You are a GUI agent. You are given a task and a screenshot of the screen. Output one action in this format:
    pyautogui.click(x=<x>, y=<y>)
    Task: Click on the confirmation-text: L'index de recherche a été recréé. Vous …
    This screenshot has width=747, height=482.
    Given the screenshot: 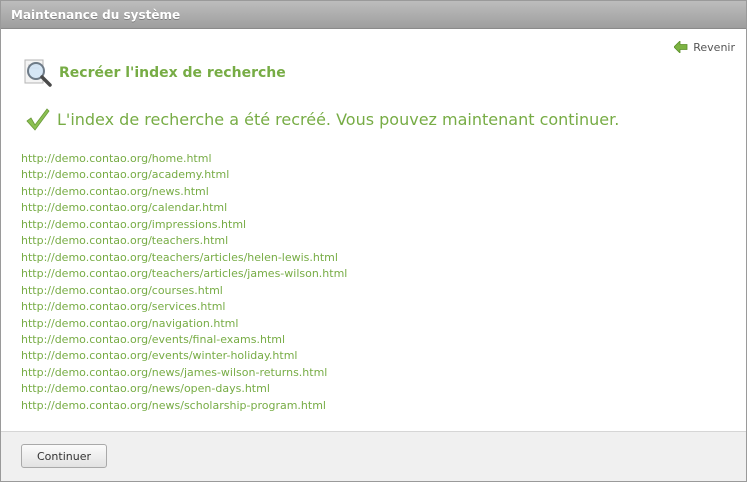 What is the action you would take?
    pyautogui.click(x=338, y=119)
    